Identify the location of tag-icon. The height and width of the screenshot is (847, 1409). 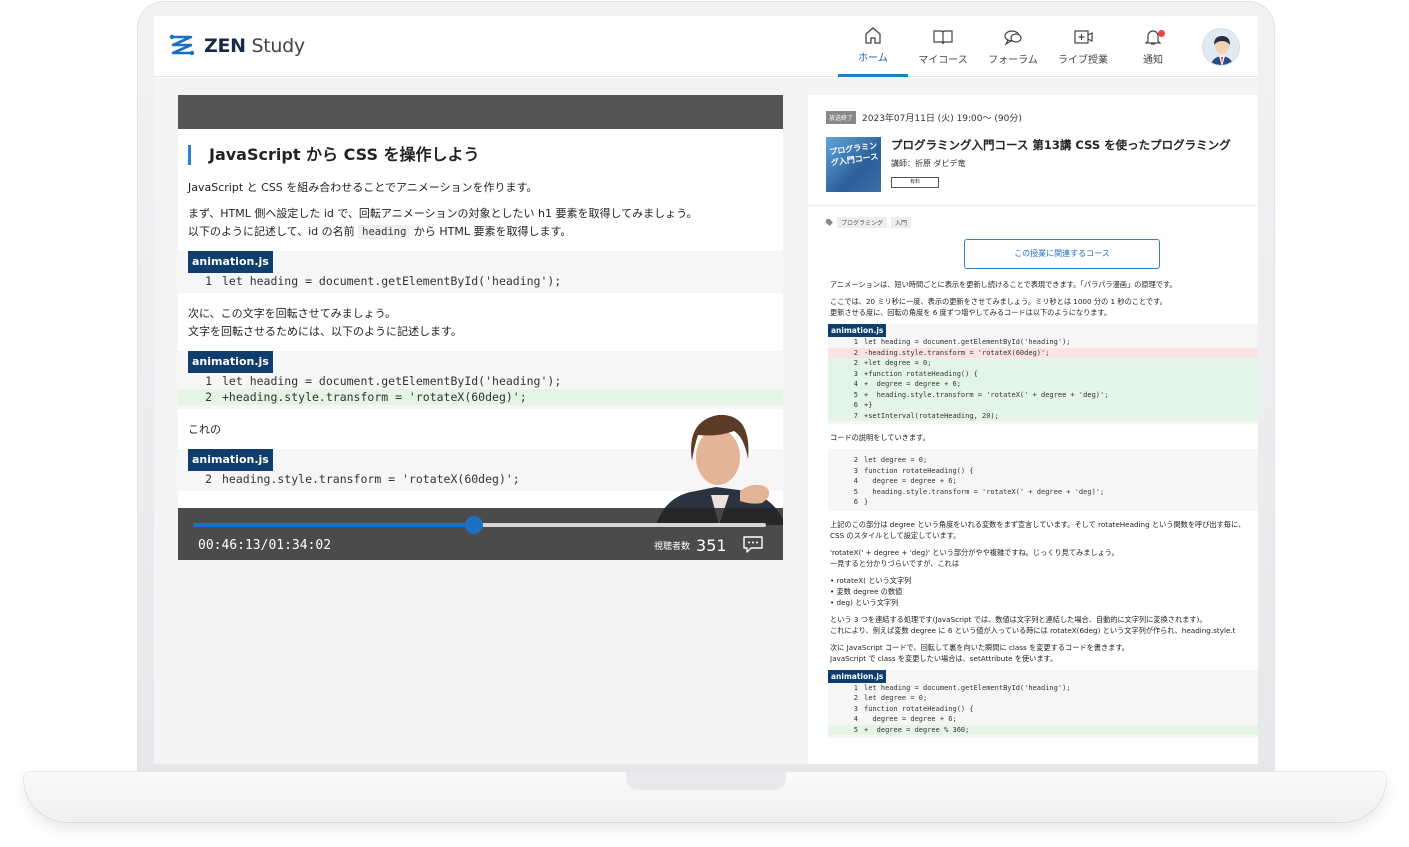
(829, 222).